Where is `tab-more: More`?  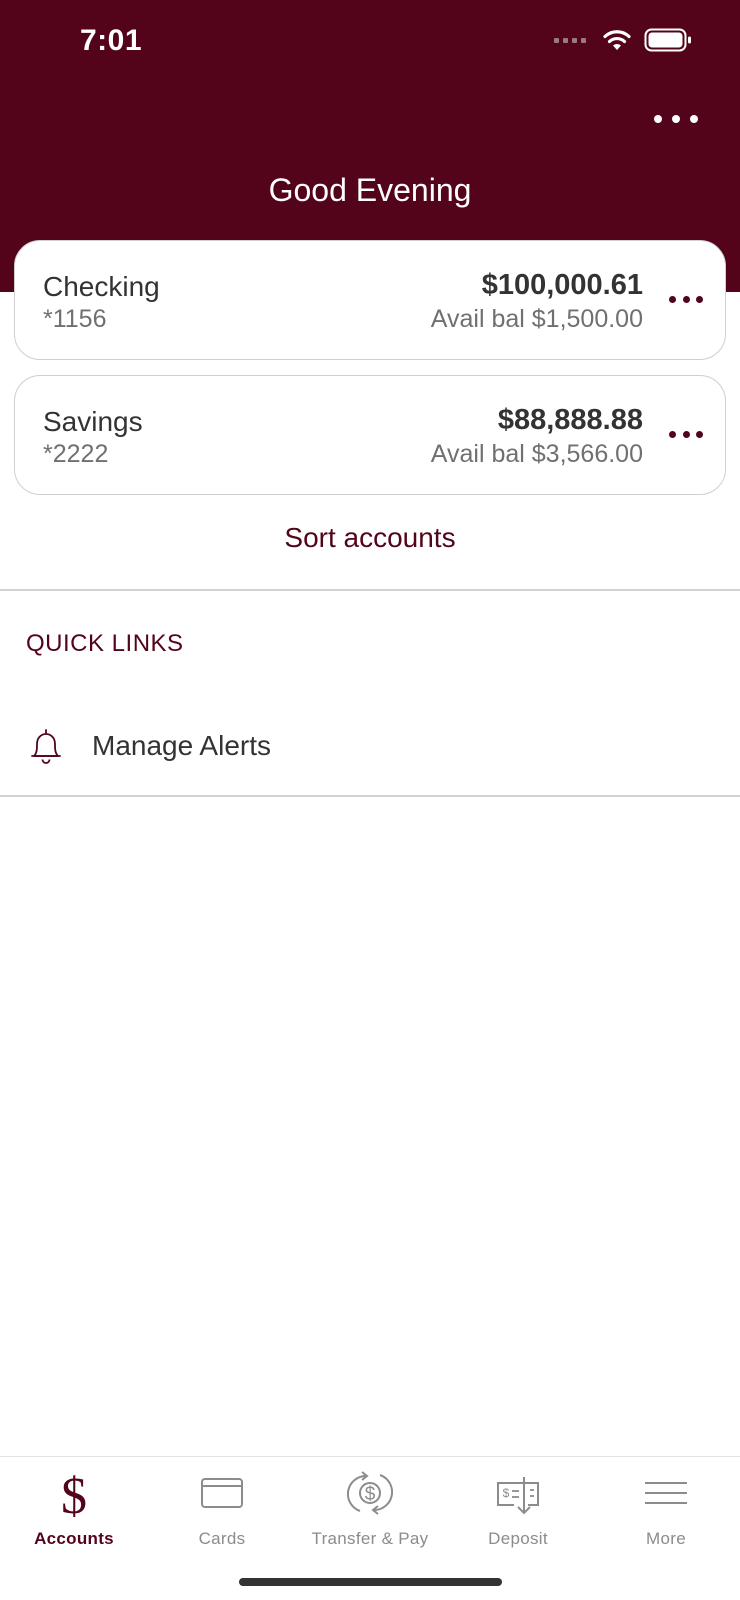
tab-more: More is located at coordinates (666, 1507).